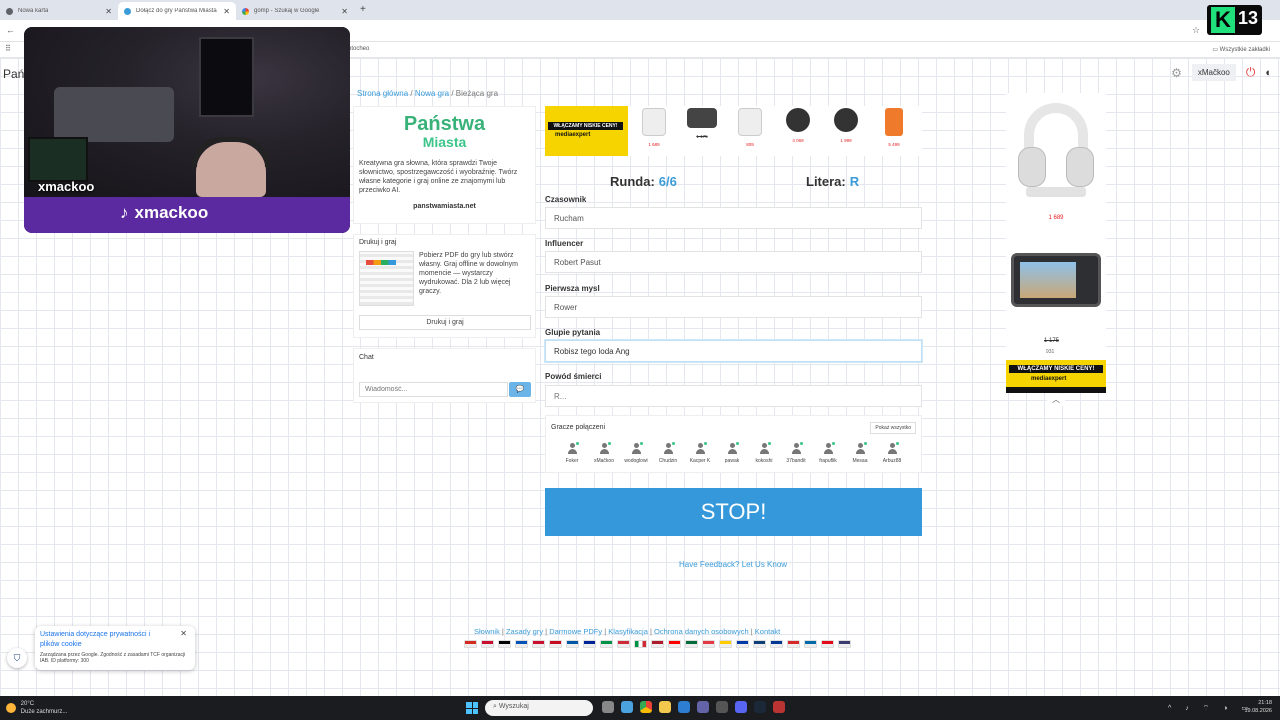  I want to click on all-bookmarks-label: Wszystkie zakładki, so click(1244, 50).